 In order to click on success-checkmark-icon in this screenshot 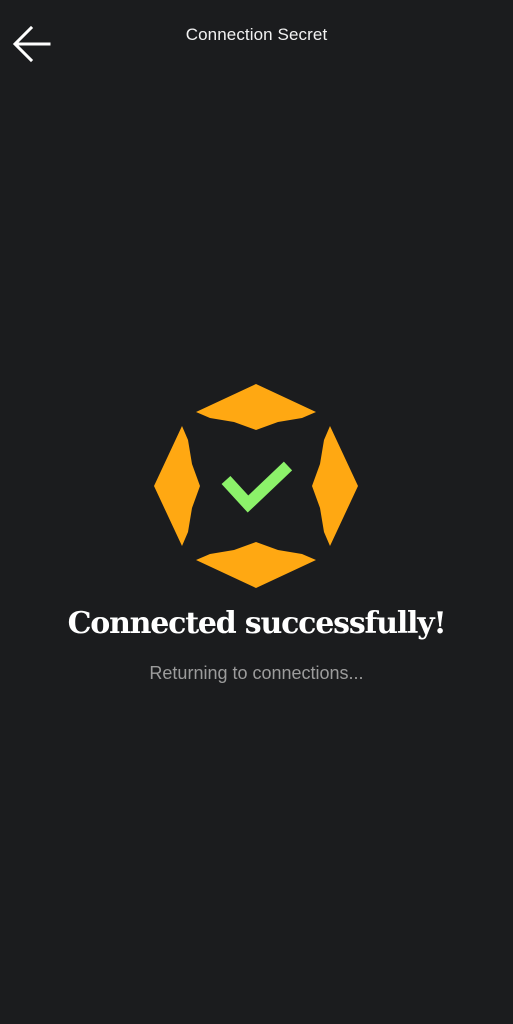, I will do `click(256, 486)`.